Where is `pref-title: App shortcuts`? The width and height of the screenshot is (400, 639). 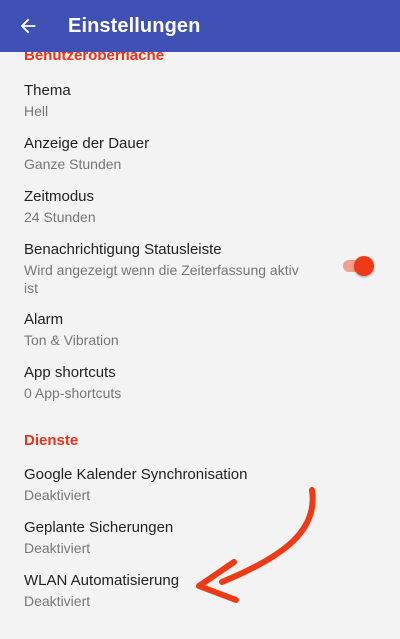 pref-title: App shortcuts is located at coordinates (70, 372).